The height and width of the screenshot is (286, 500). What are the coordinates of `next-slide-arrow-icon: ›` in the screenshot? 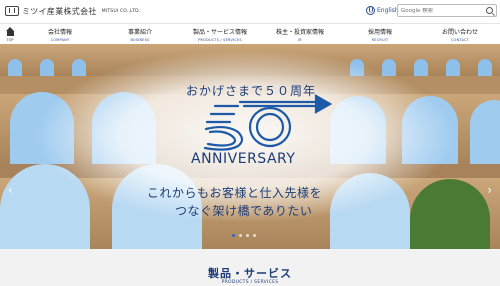 It's located at (489, 190).